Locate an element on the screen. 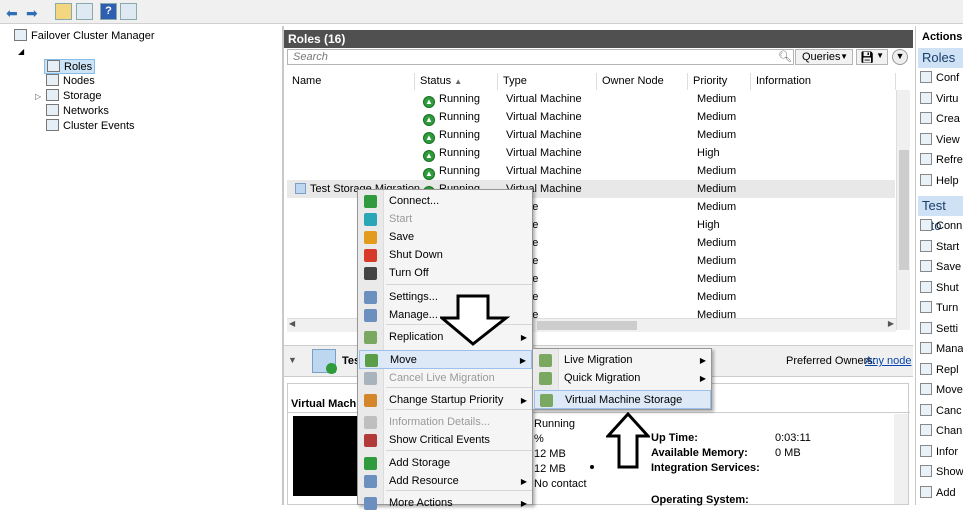 The height and width of the screenshot is (513, 963). collapse-pane-icon: ▼ is located at coordinates (900, 57).